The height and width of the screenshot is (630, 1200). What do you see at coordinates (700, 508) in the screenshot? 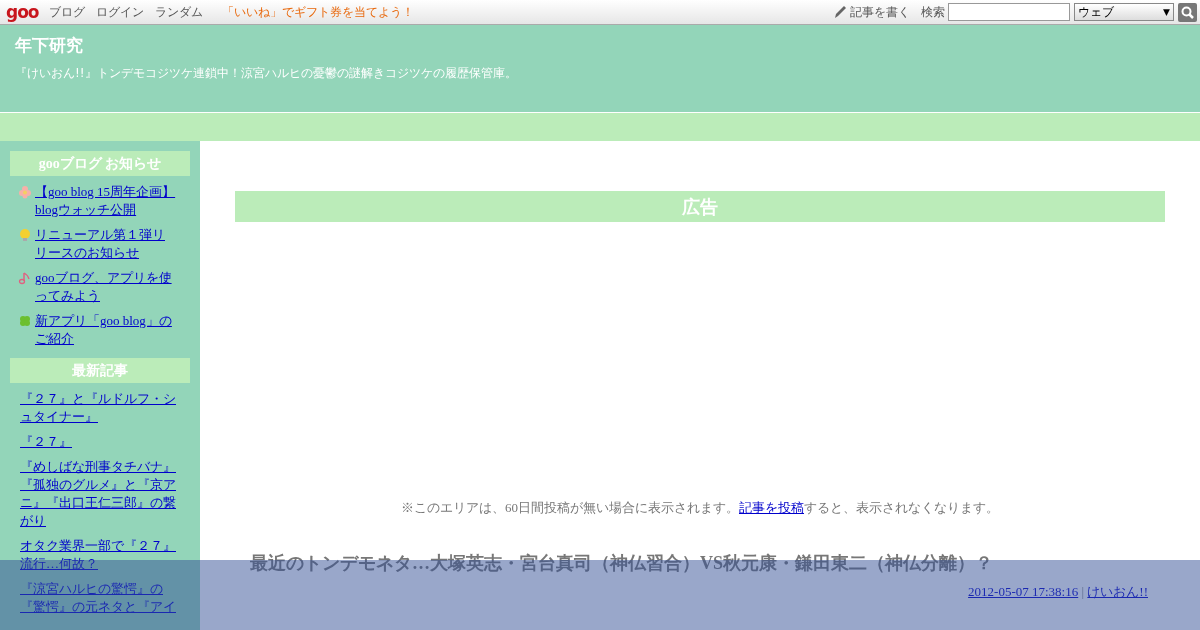
I see `notice-text: ※このエリアは、60日間投稿が無い場合に表示されます。記事を投稿すると、表示されなくなります。` at bounding box center [700, 508].